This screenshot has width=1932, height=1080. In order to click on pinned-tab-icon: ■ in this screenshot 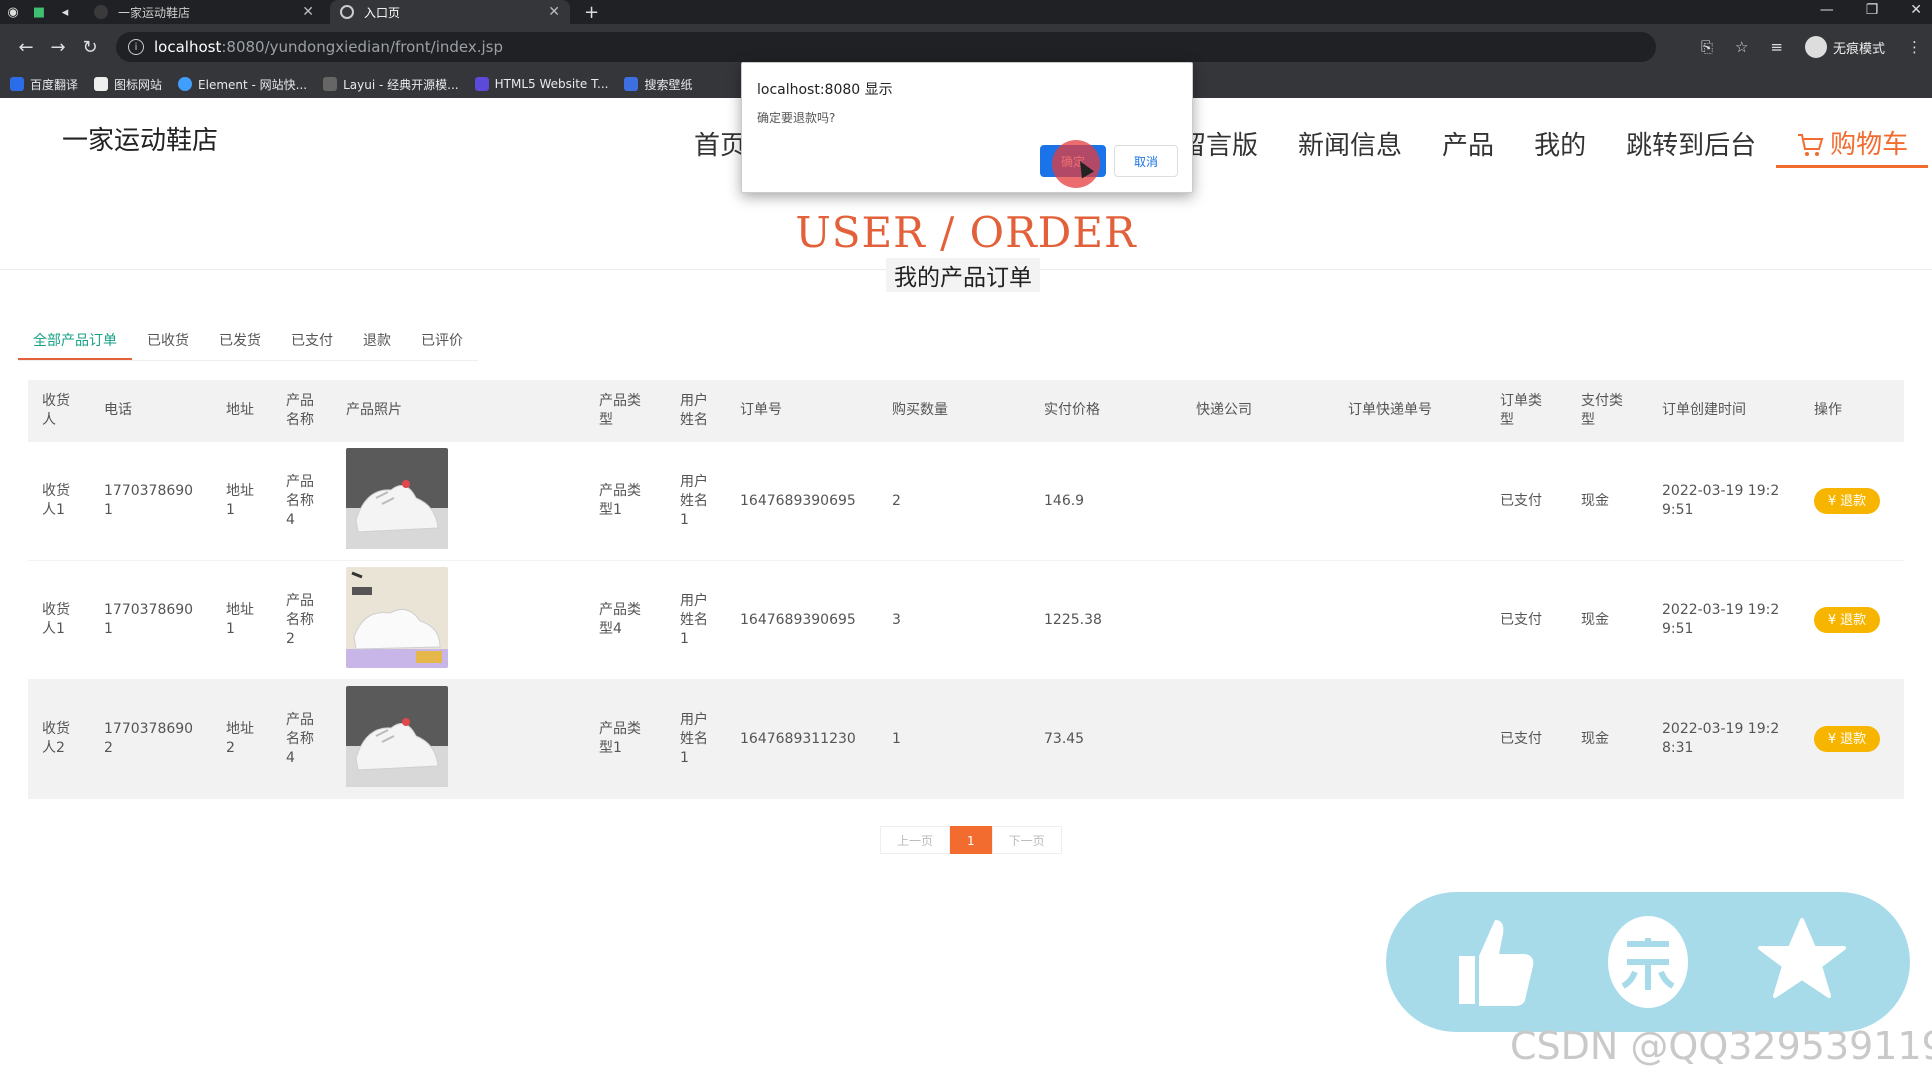, I will do `click(39, 12)`.